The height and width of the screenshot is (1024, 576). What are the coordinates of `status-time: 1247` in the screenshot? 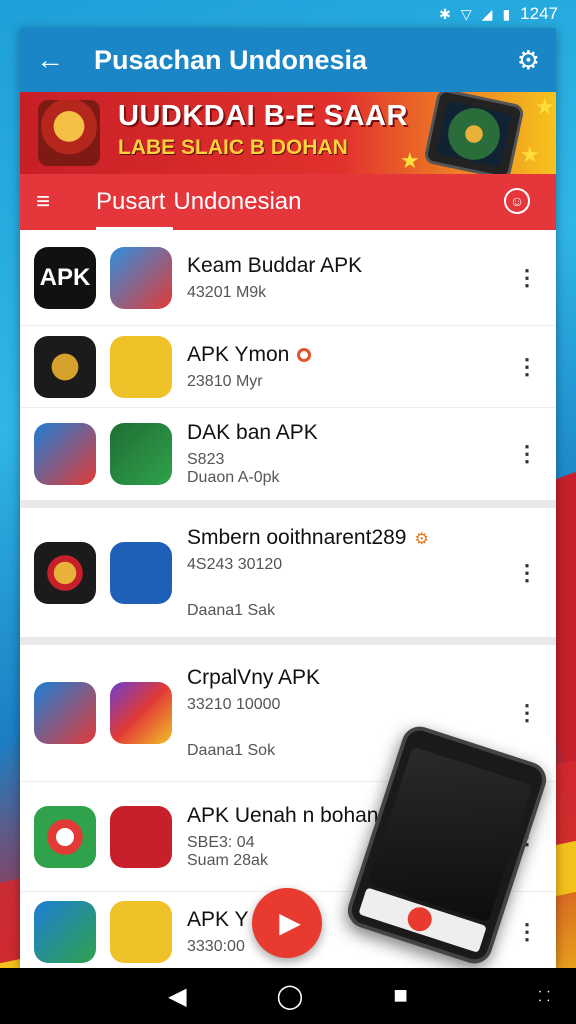 It's located at (539, 13).